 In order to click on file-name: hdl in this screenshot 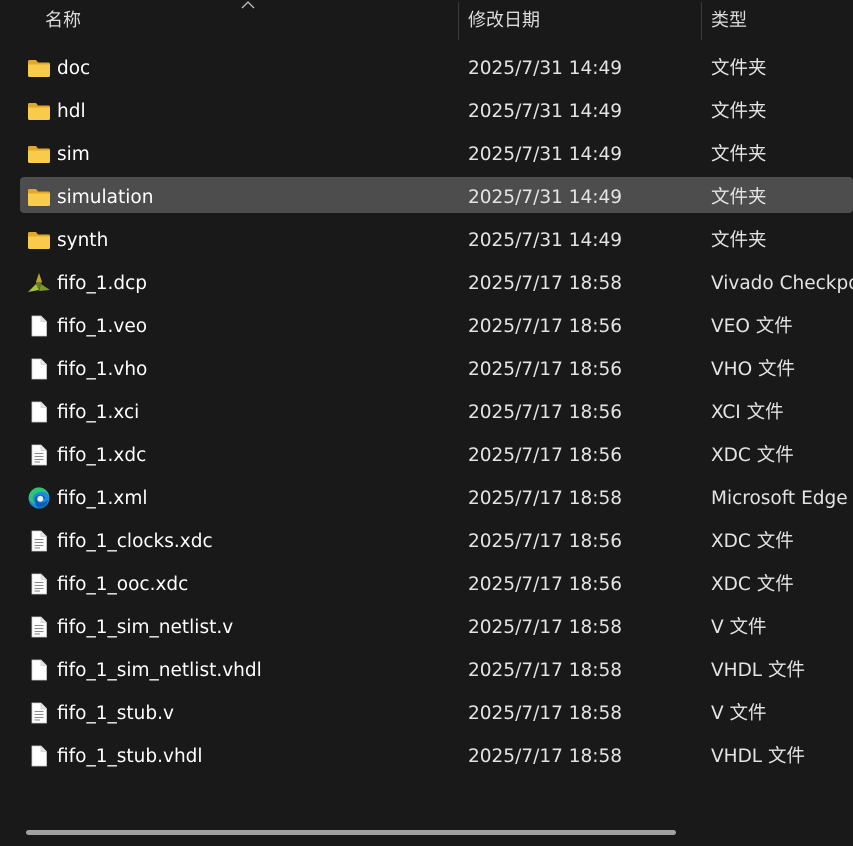, I will do `click(71, 111)`.